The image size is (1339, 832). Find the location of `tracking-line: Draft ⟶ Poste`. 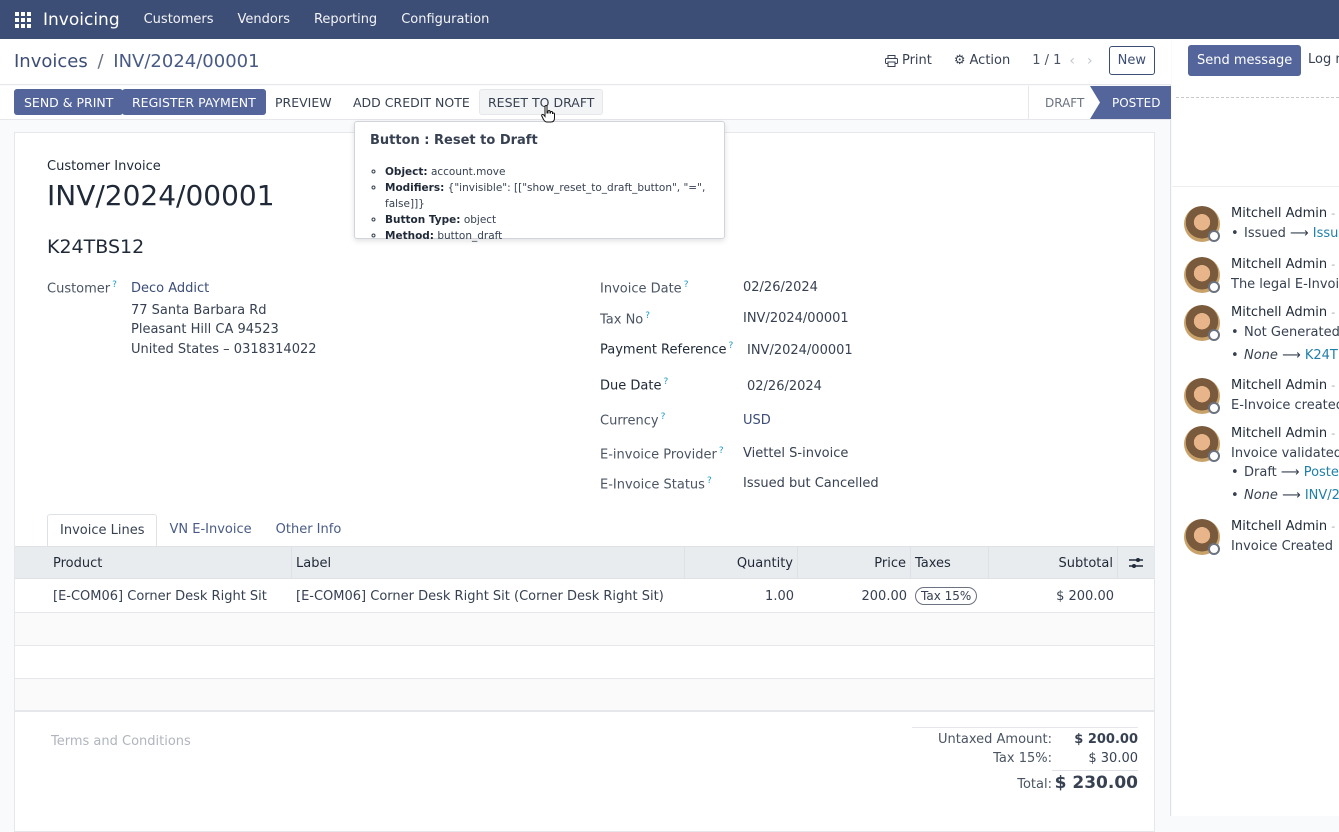

tracking-line: Draft ⟶ Poste is located at coordinates (1285, 472).